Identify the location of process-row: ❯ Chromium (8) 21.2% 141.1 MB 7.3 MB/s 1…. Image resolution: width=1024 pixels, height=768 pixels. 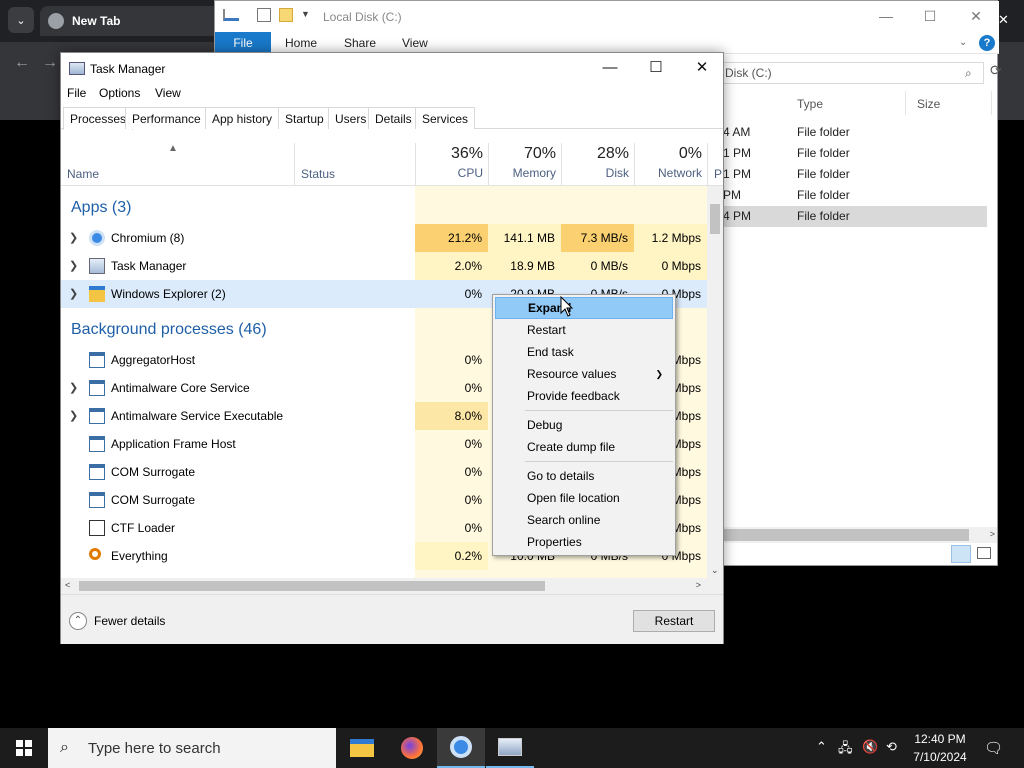
(384, 238).